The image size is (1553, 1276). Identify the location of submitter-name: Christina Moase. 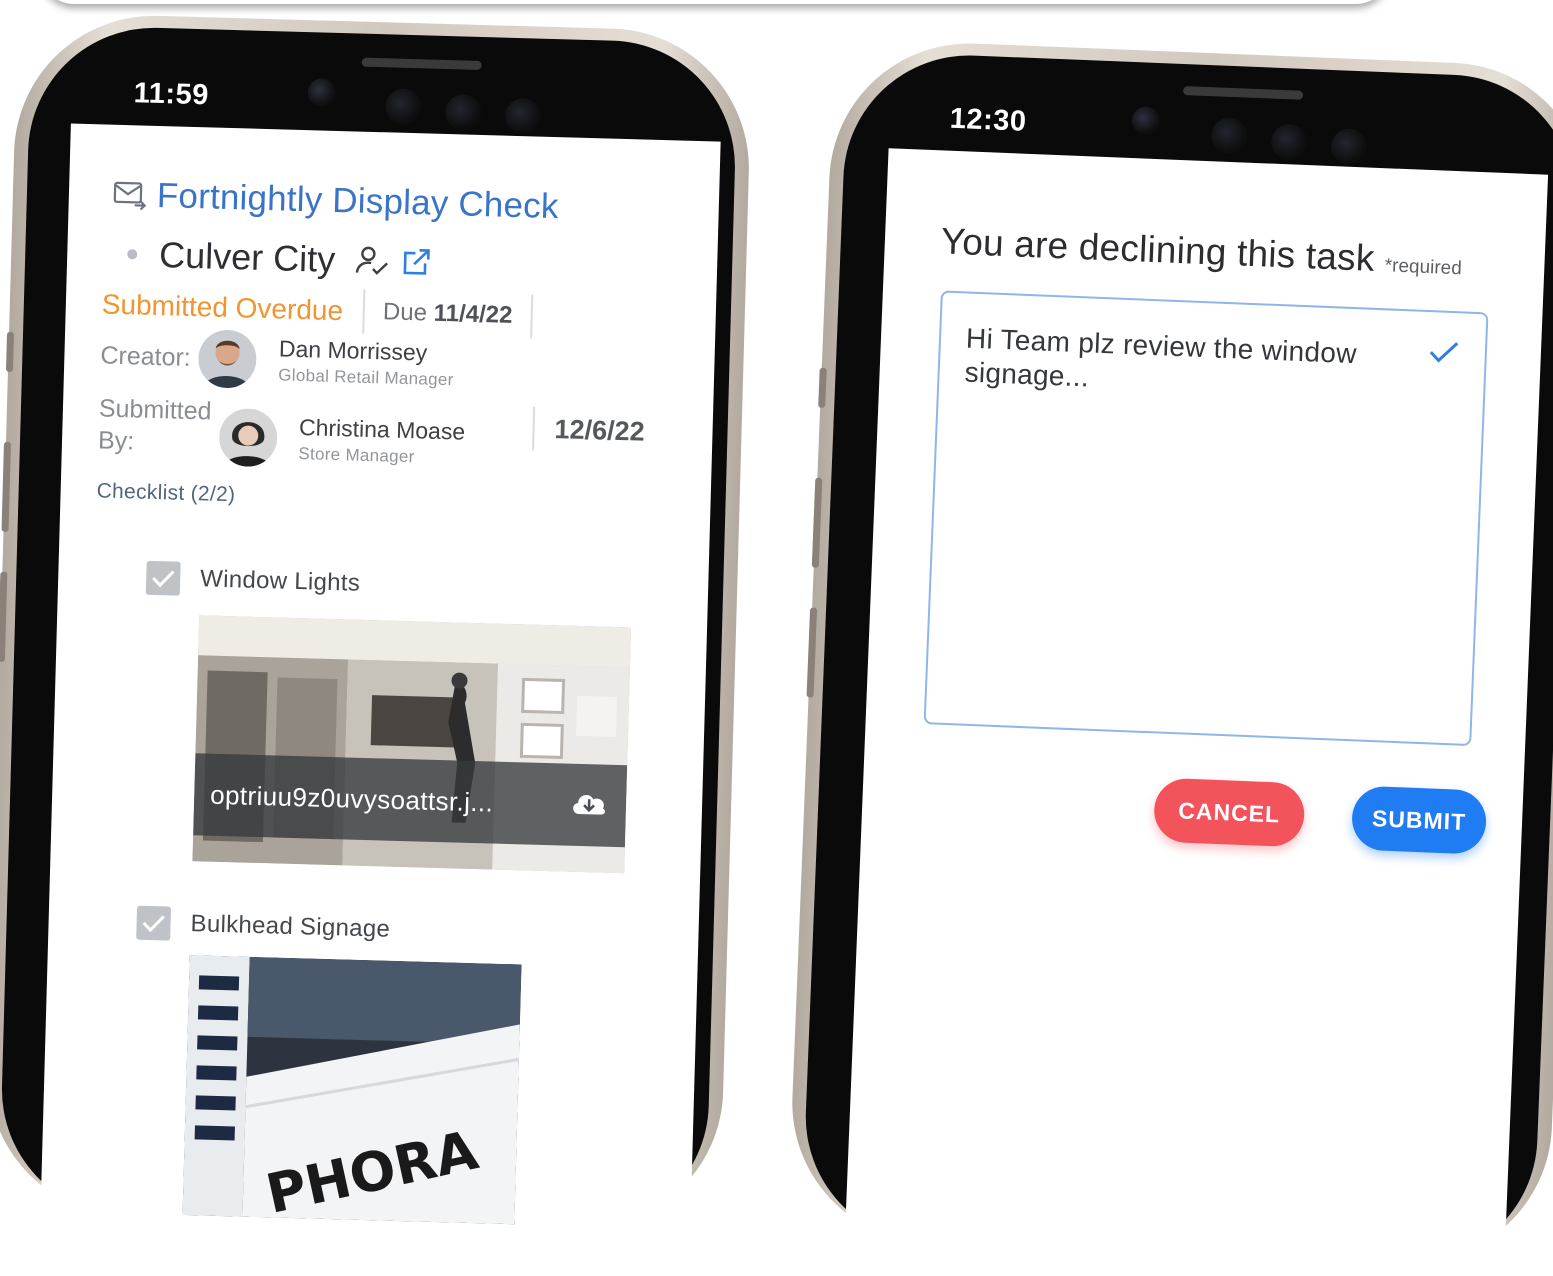
(382, 429).